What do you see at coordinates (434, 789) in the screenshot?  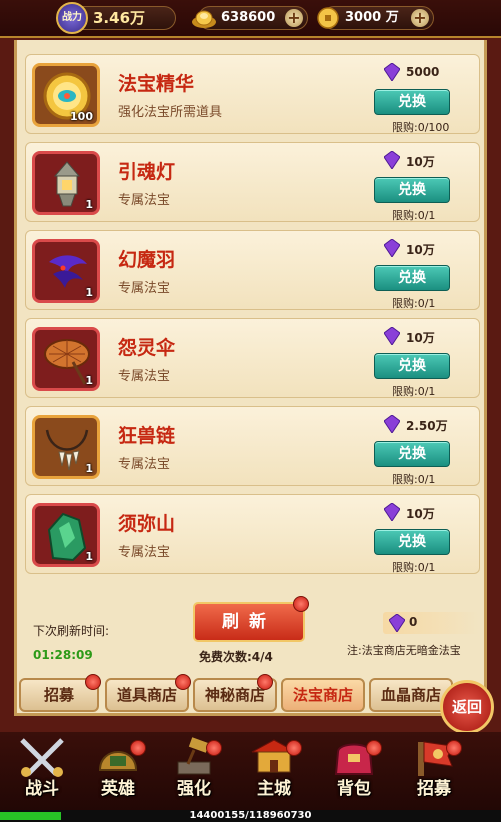 I see `nav-label: 招募` at bounding box center [434, 789].